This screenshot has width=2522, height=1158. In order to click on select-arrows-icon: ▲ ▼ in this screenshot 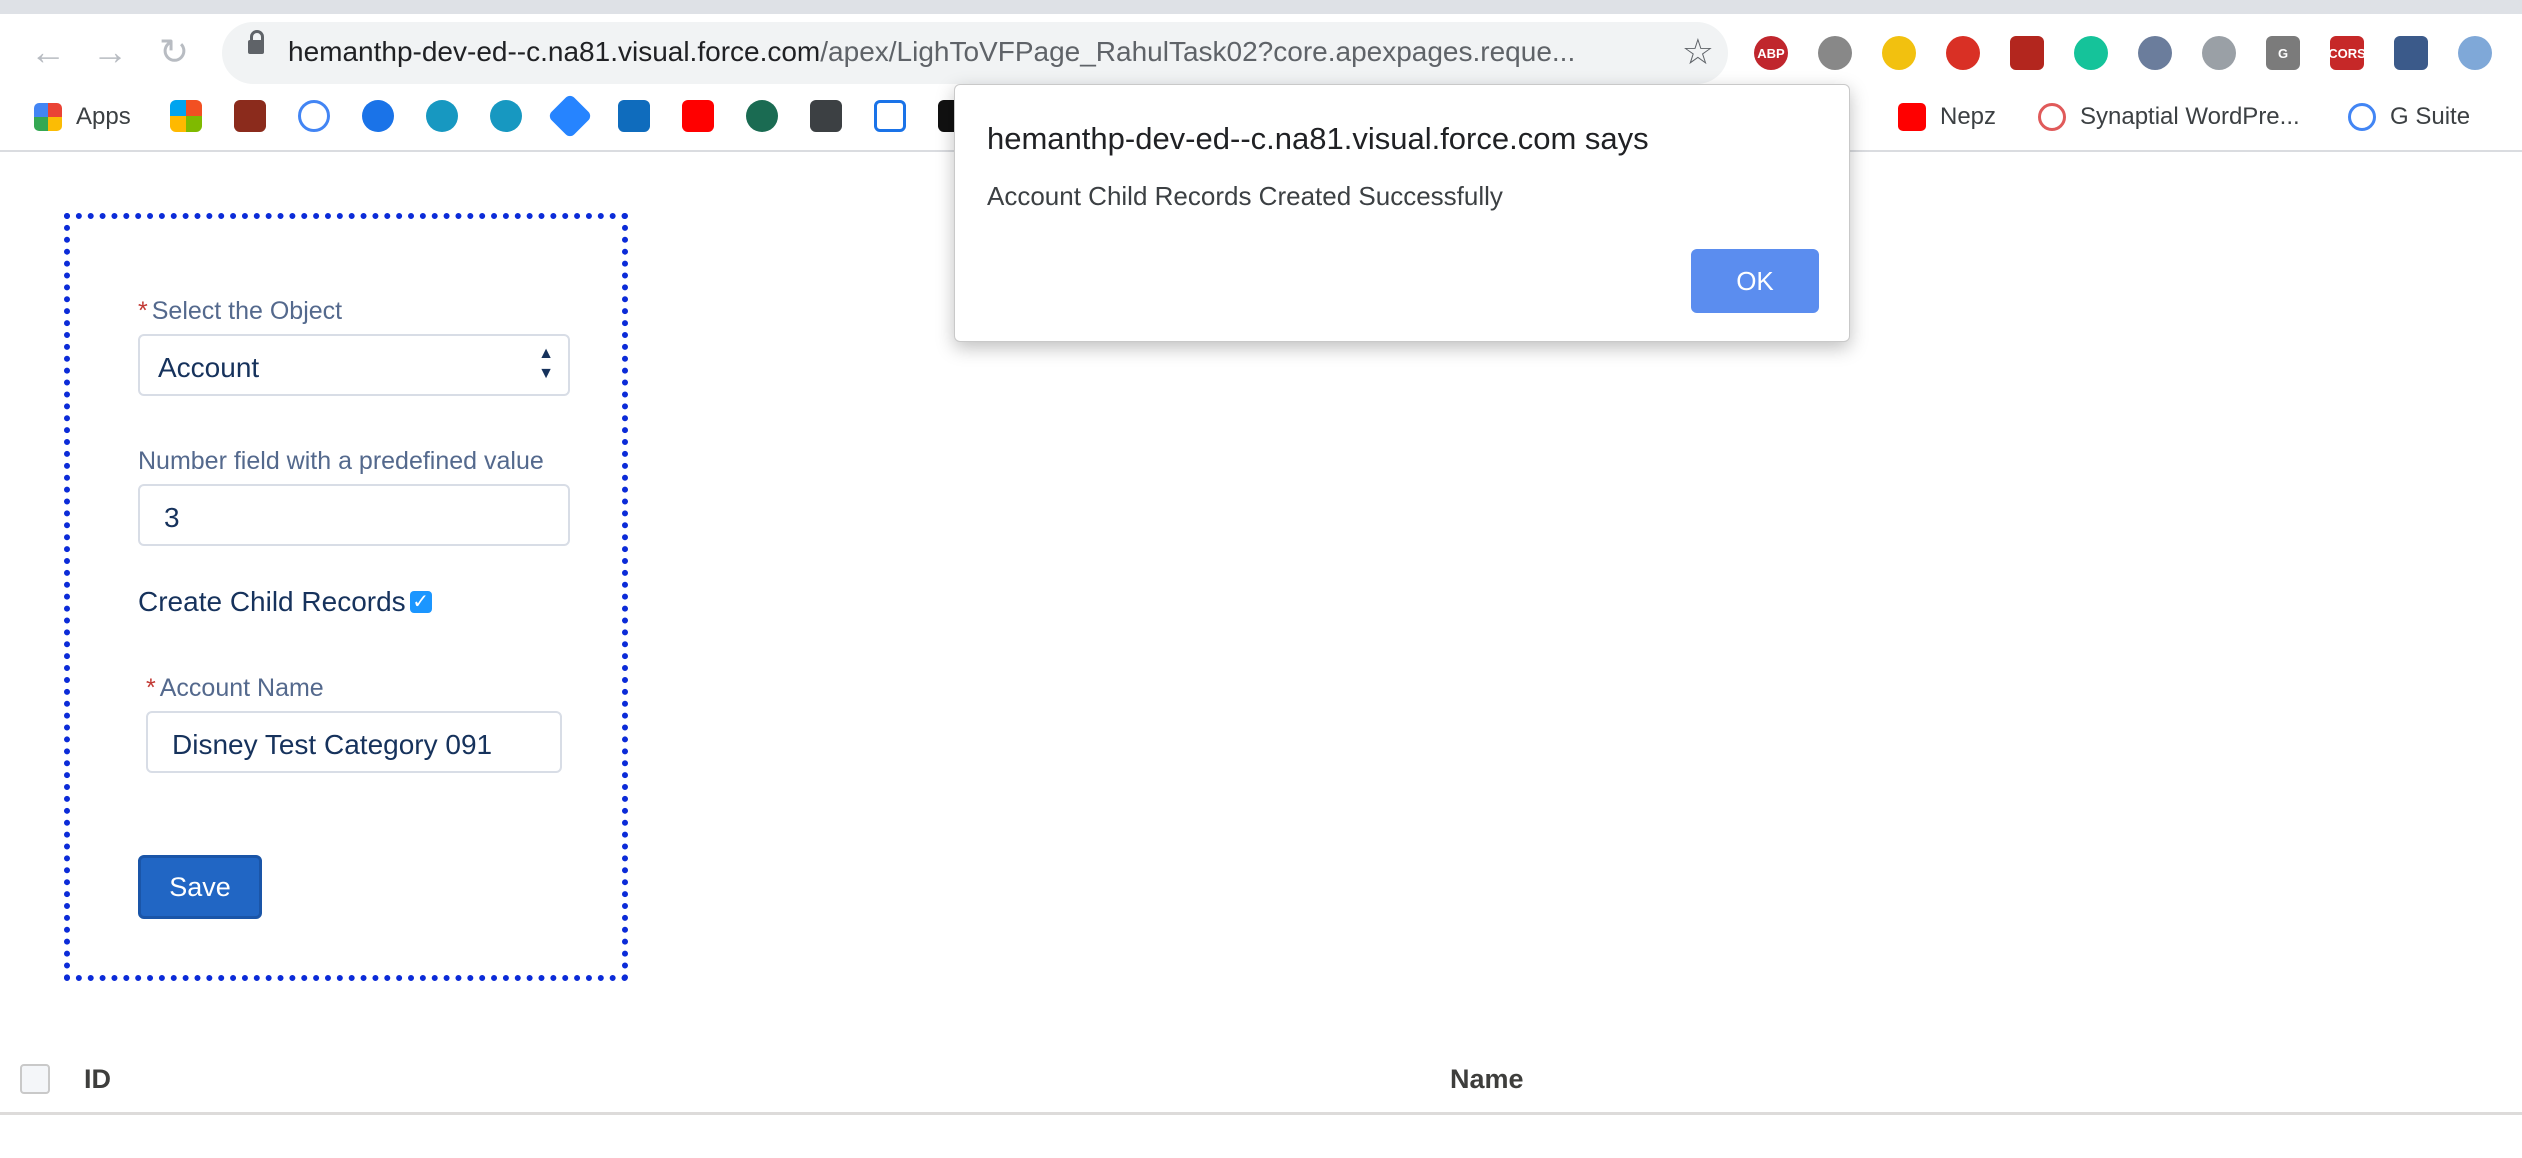, I will do `click(546, 363)`.